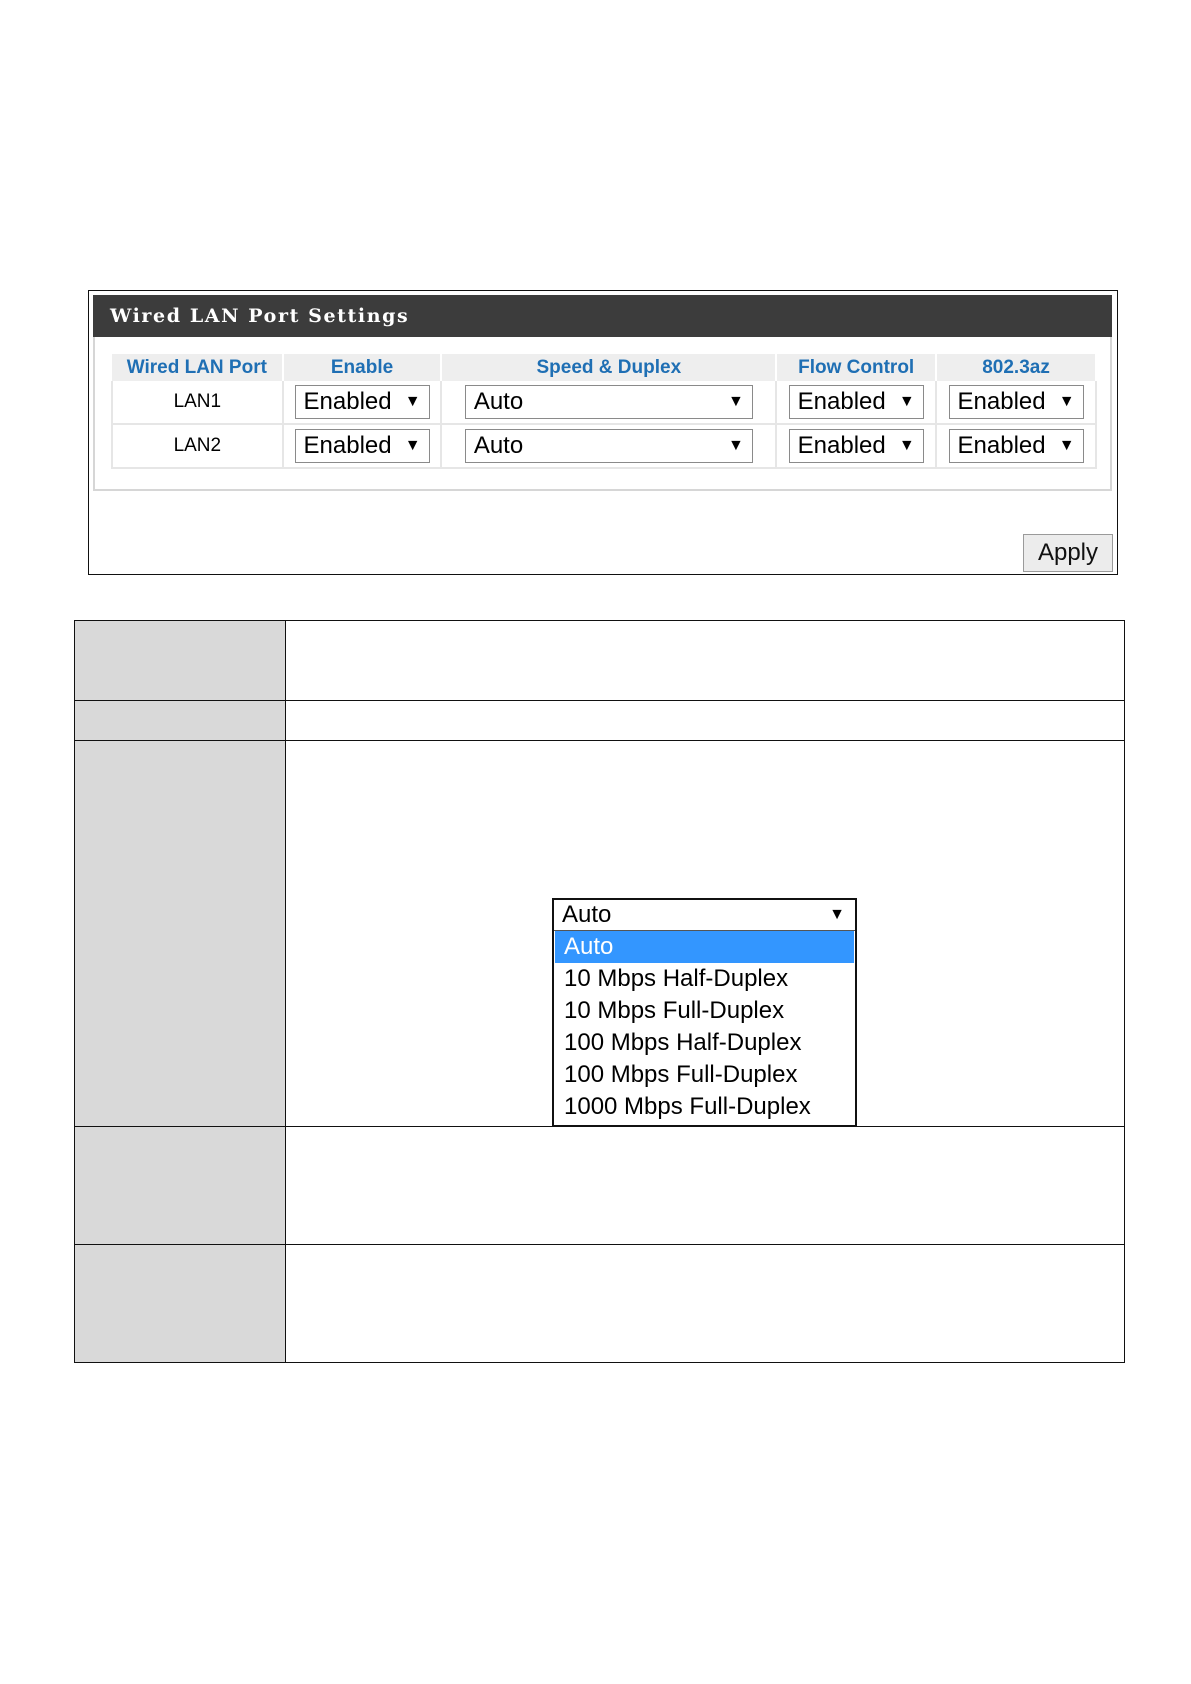 The height and width of the screenshot is (1684, 1191). What do you see at coordinates (197, 403) in the screenshot?
I see `port-name-lan1: LAN1` at bounding box center [197, 403].